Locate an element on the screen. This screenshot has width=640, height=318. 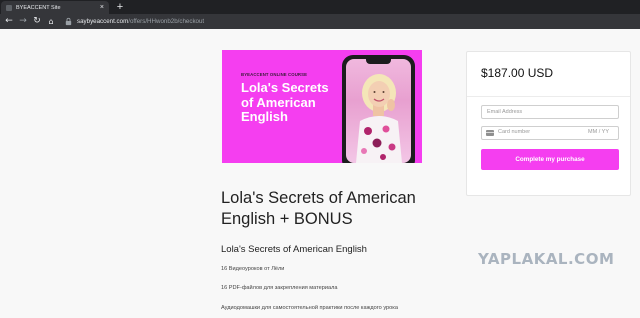
complete-purchase-button: Complete my purchase is located at coordinates (550, 159).